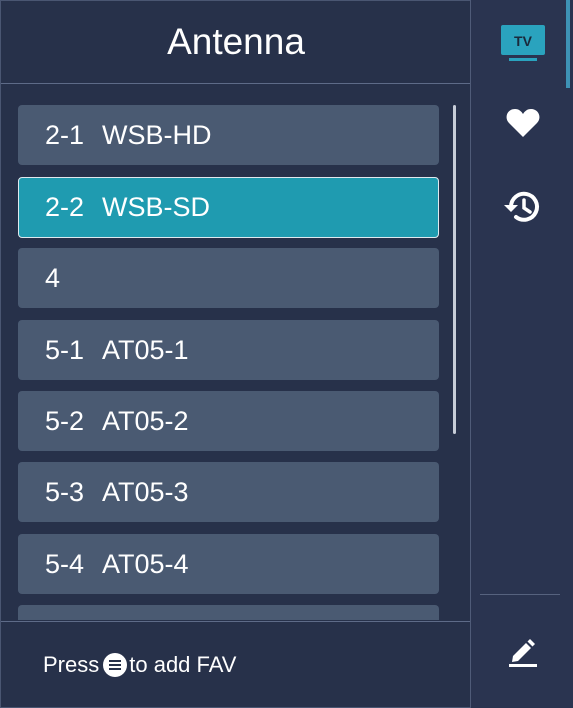 The width and height of the screenshot is (573, 708). I want to click on channel-item: 4, so click(228, 278).